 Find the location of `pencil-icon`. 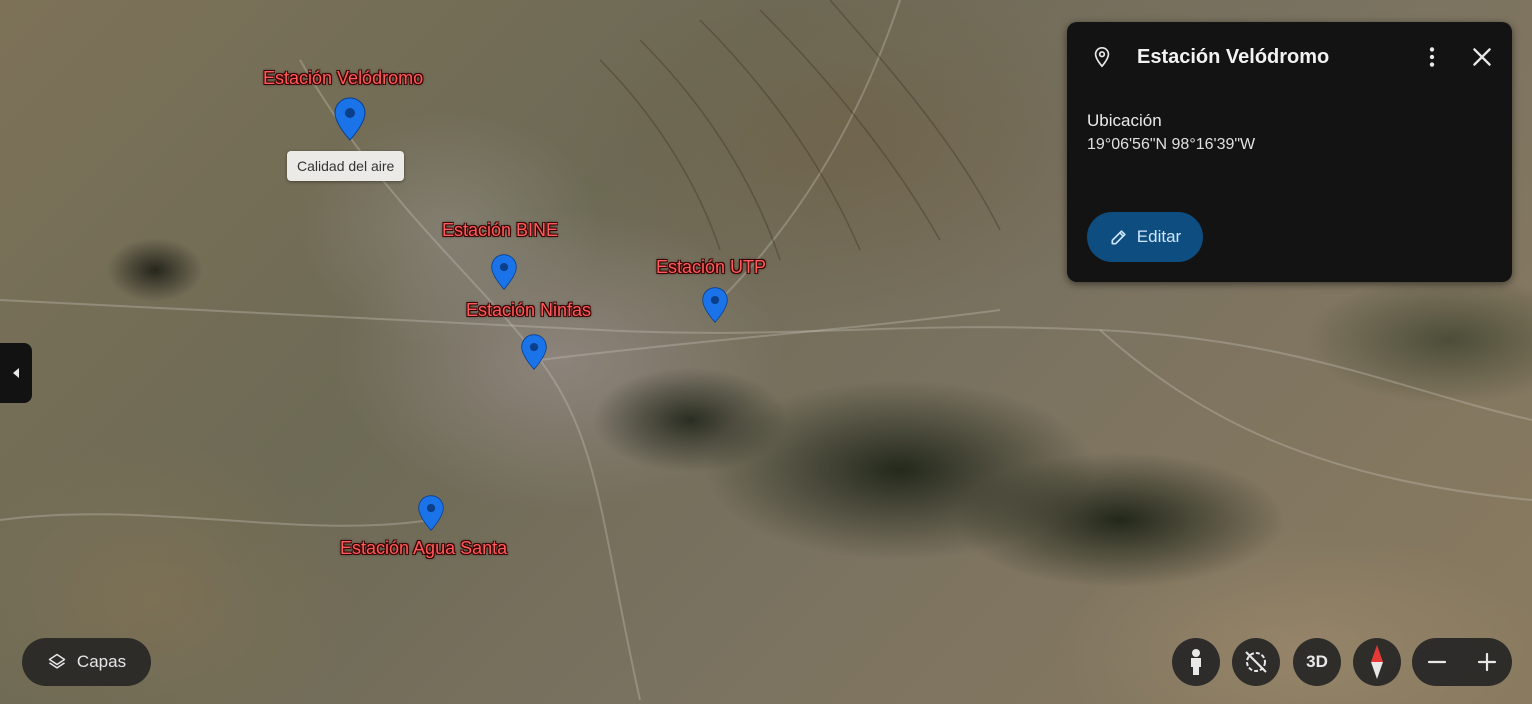

pencil-icon is located at coordinates (1118, 237).